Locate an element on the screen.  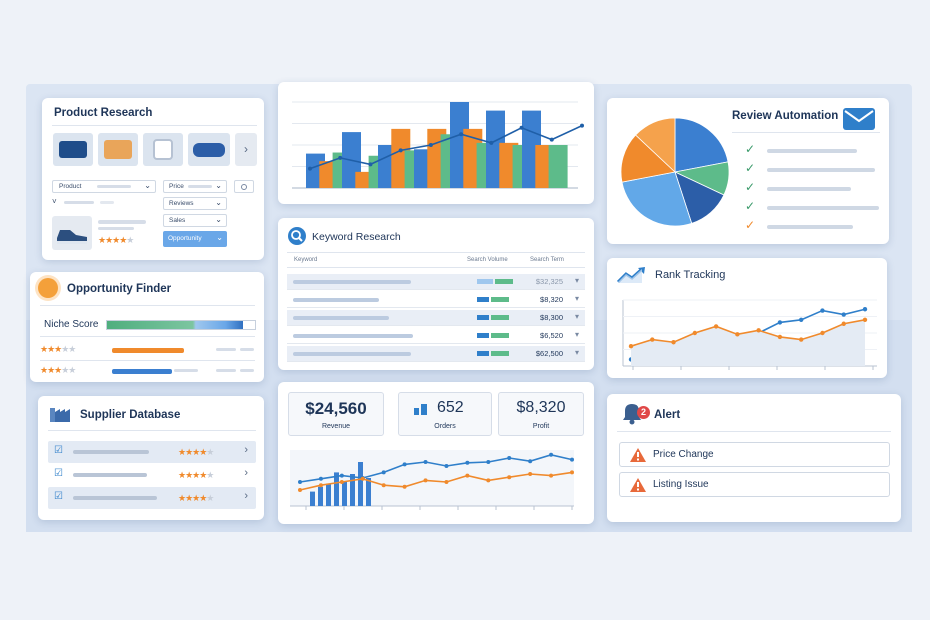
keyword-value: $32,325 is located at coordinates (549, 281).